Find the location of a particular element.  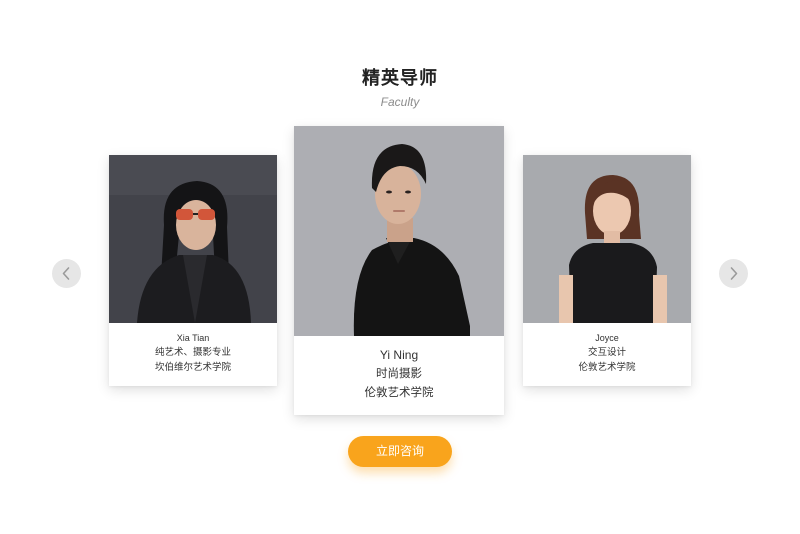

chevron-right-icon is located at coordinates (734, 273).